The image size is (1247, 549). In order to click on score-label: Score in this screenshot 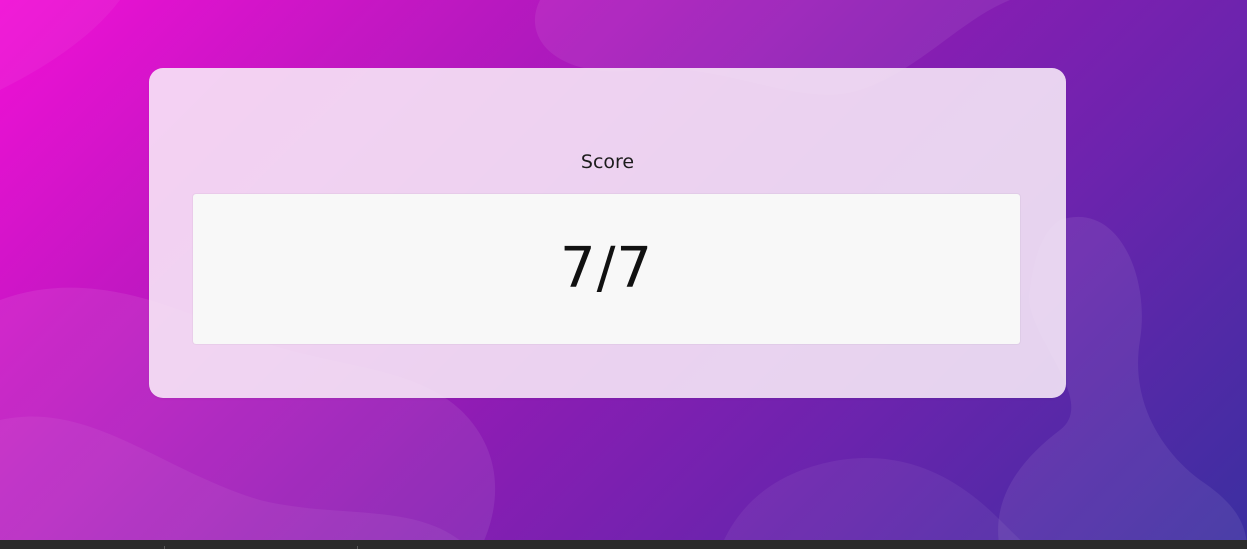, I will do `click(607, 162)`.